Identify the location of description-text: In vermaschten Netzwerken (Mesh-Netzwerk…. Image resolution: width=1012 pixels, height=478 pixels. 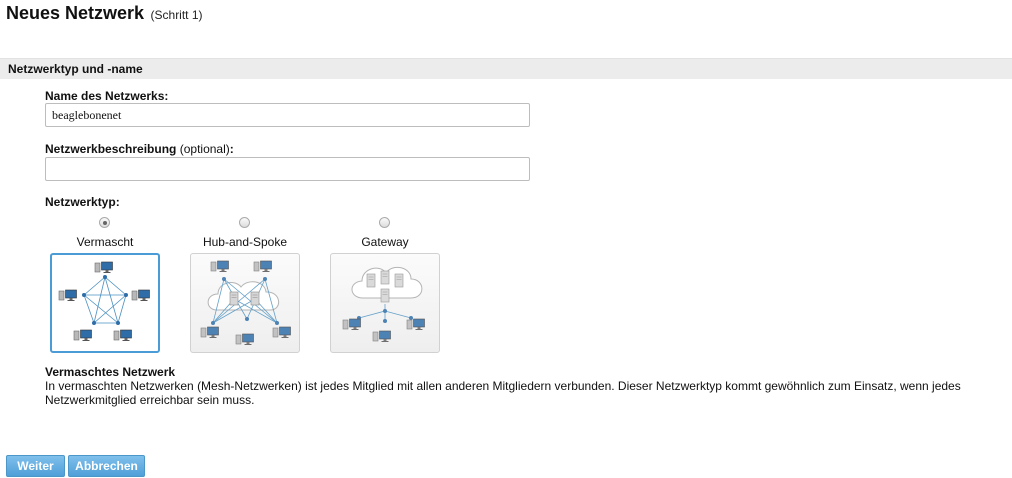
(503, 393).